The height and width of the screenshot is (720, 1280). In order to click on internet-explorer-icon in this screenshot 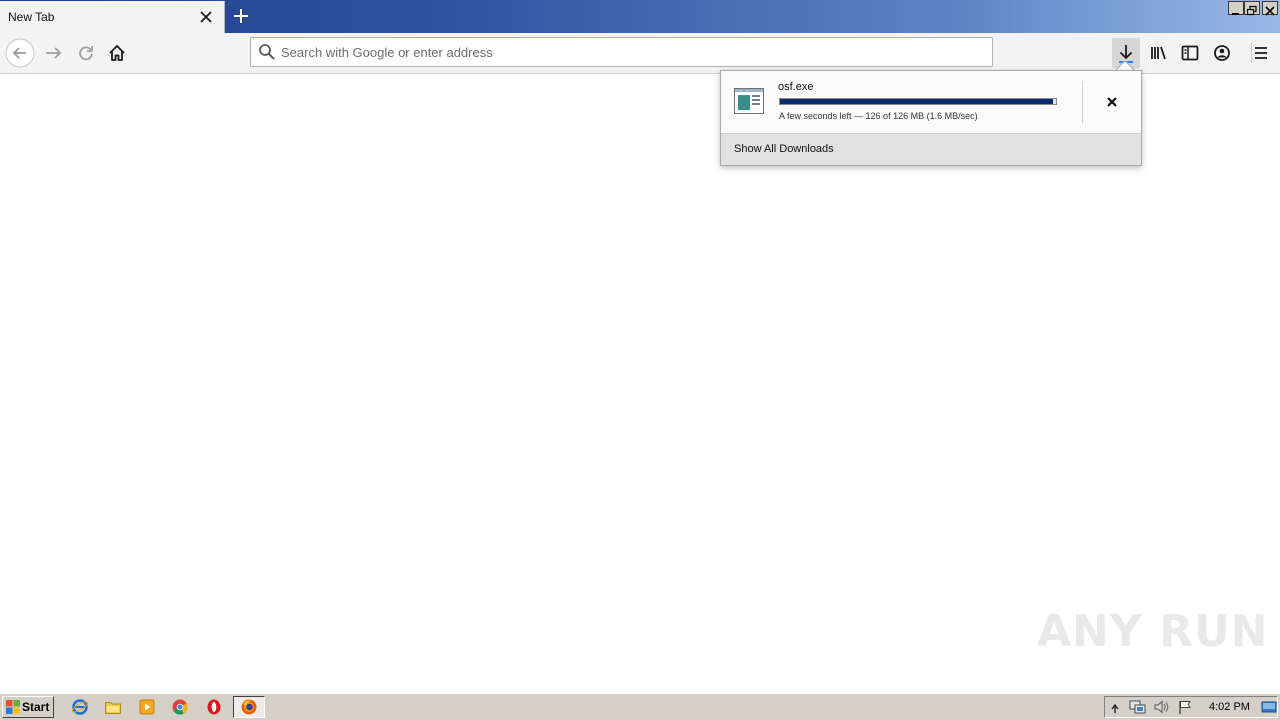, I will do `click(80, 707)`.